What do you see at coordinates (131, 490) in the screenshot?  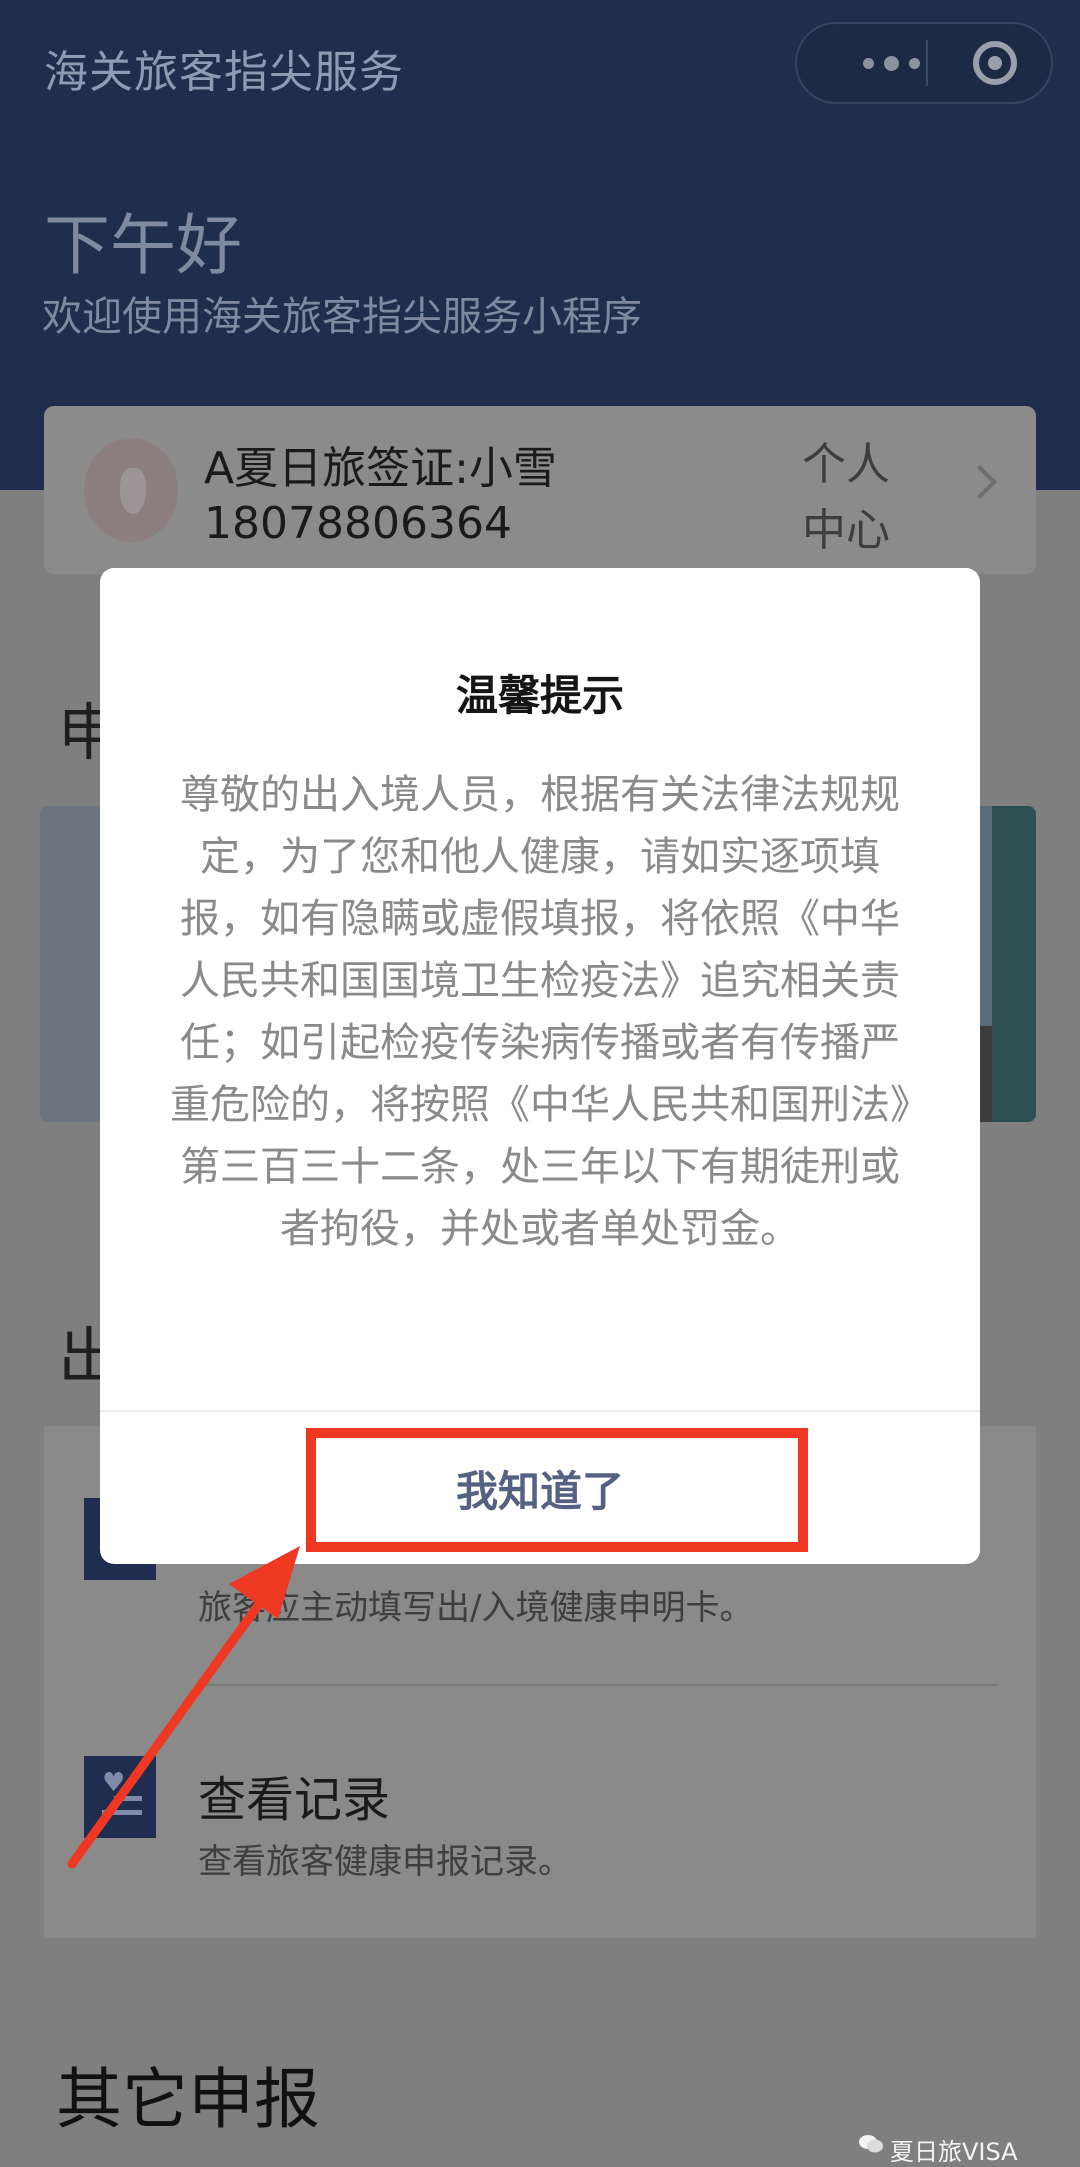 I see `avatar` at bounding box center [131, 490].